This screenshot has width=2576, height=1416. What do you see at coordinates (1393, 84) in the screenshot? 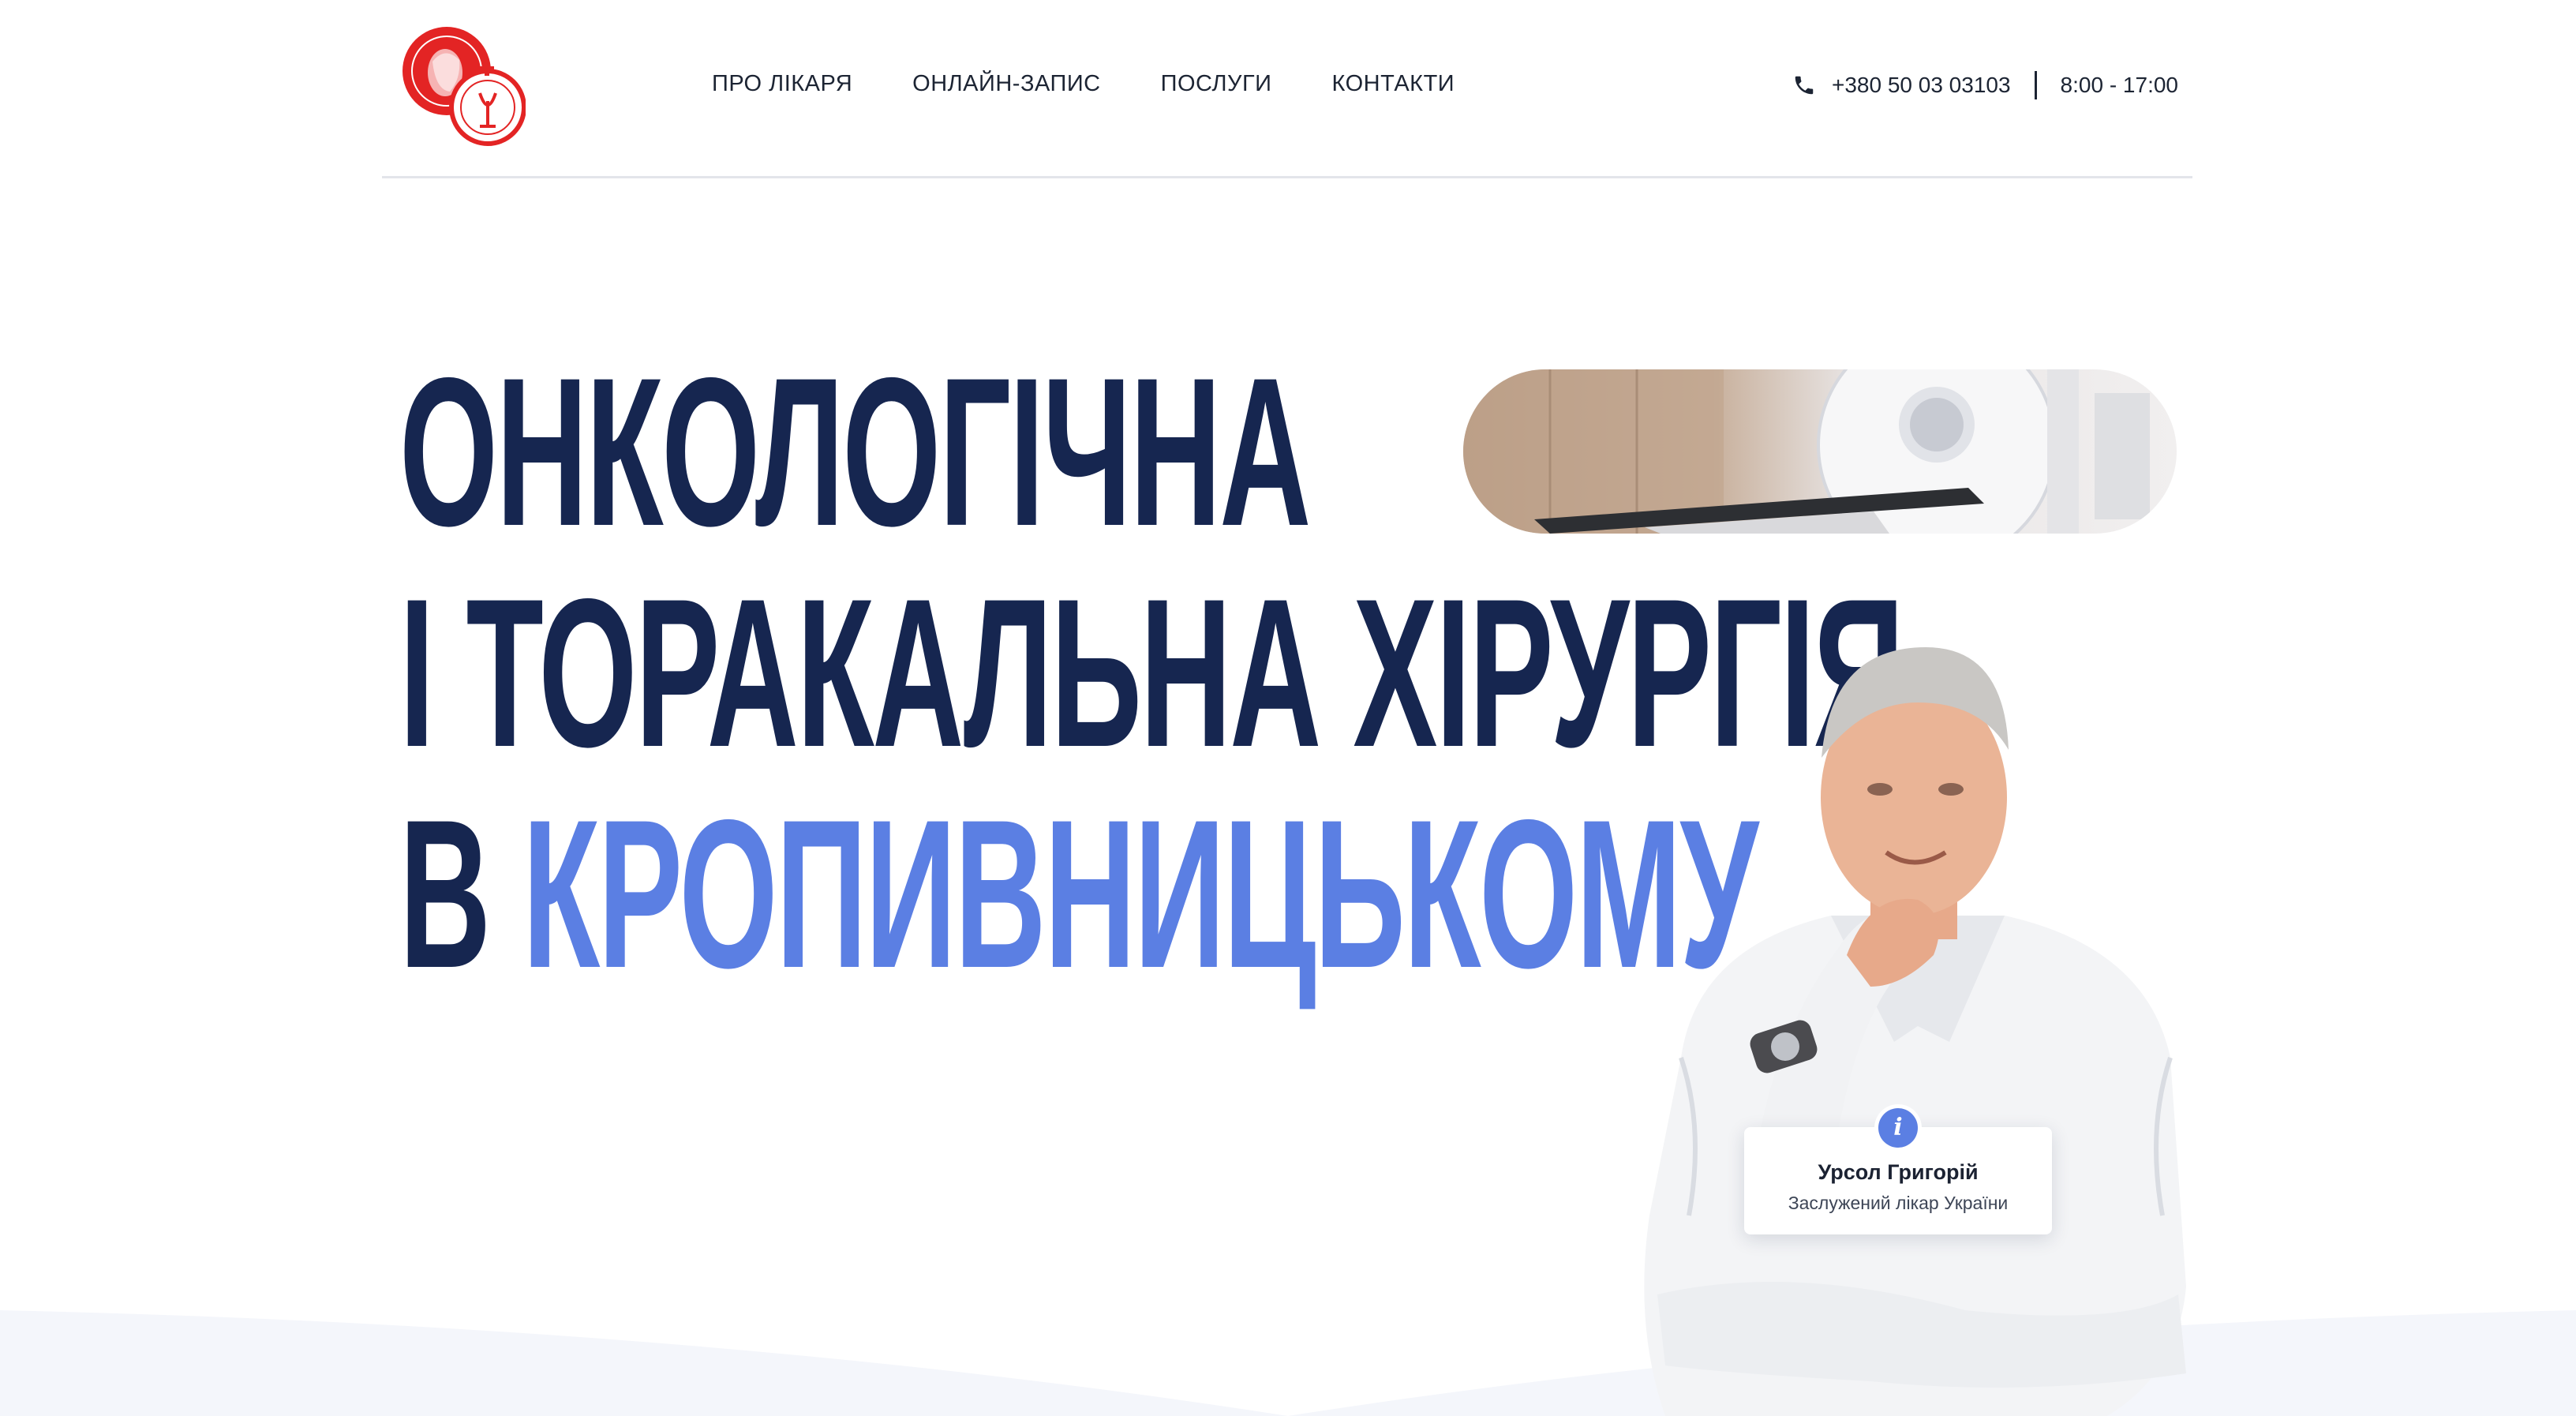
I see `nav-item-contacts: КОНТАКТИ` at bounding box center [1393, 84].